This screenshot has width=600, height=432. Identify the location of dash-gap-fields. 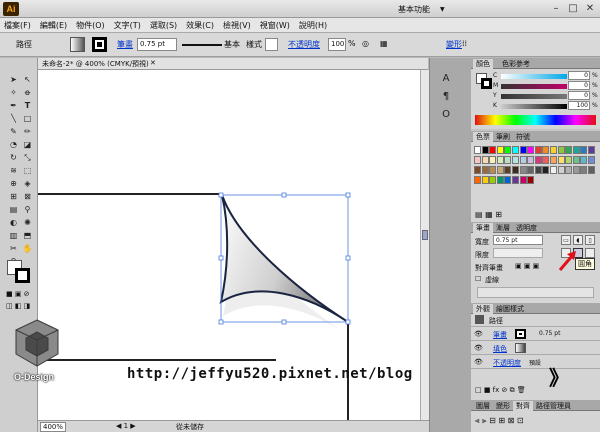
(535, 292).